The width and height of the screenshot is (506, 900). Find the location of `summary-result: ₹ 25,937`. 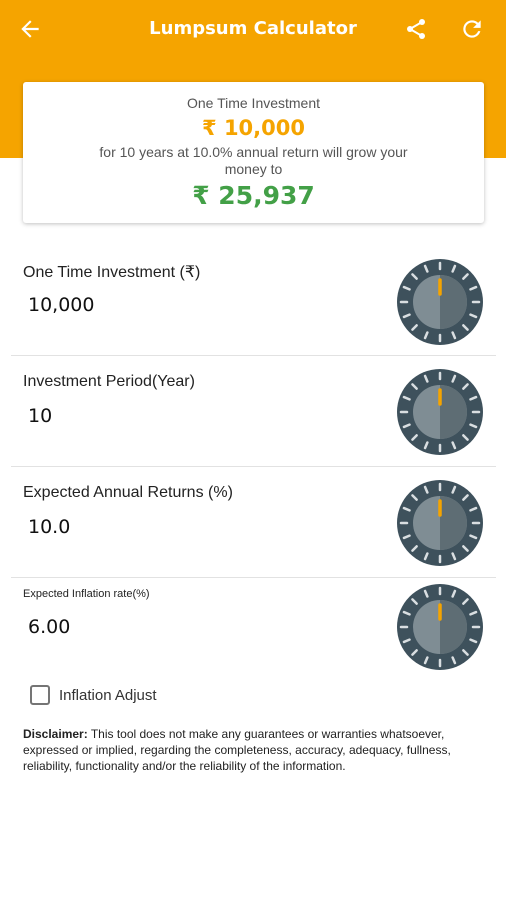

summary-result: ₹ 25,937 is located at coordinates (253, 195).